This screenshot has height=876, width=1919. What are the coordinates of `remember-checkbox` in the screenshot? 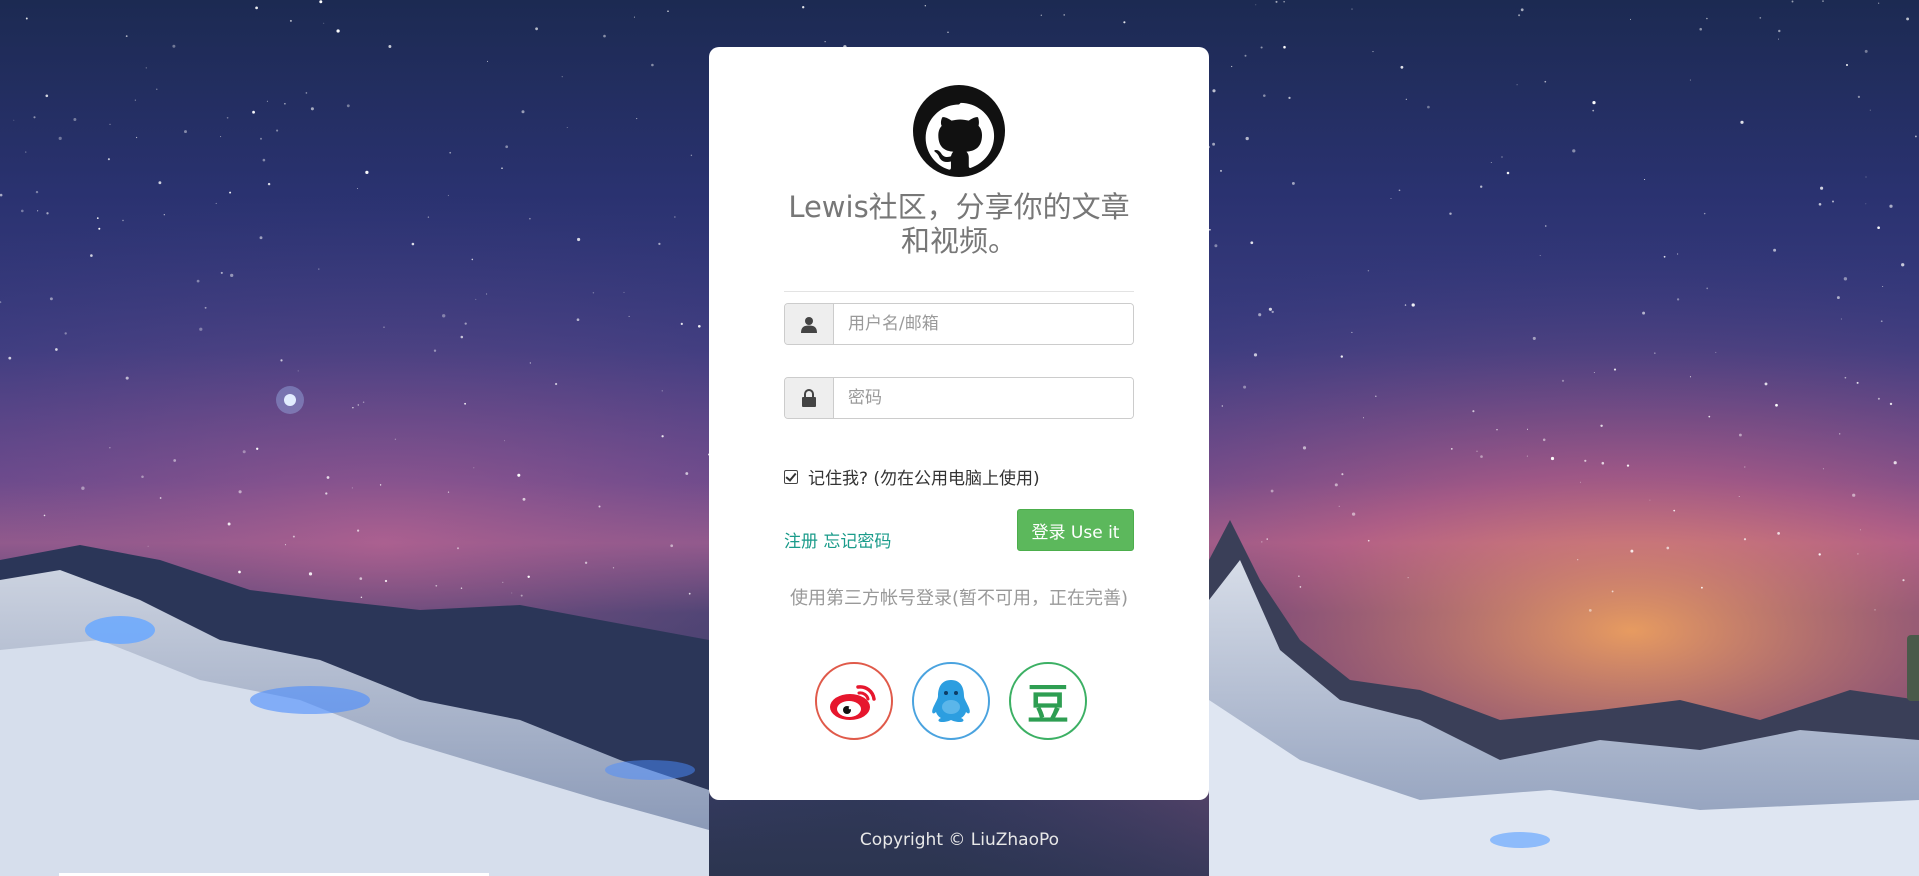 It's located at (791, 476).